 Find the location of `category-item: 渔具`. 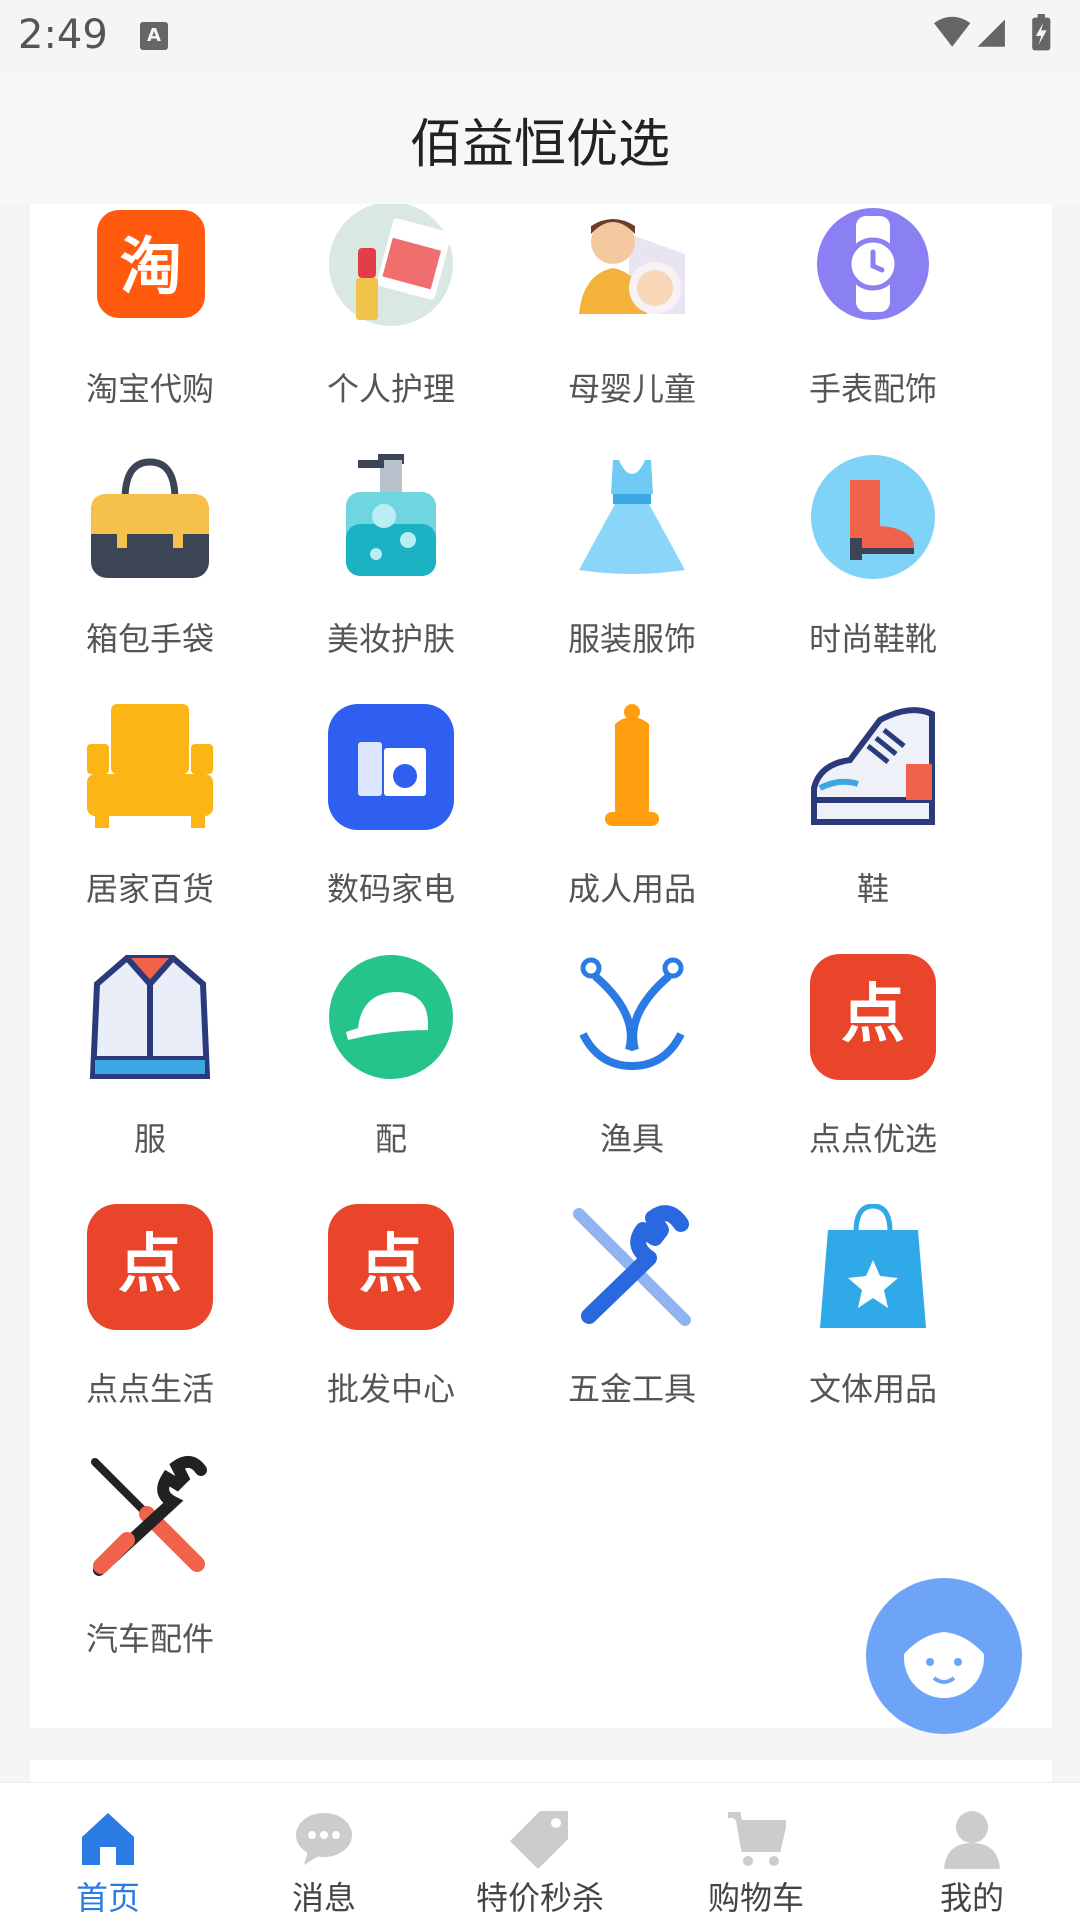

category-item: 渔具 is located at coordinates (632, 1079).